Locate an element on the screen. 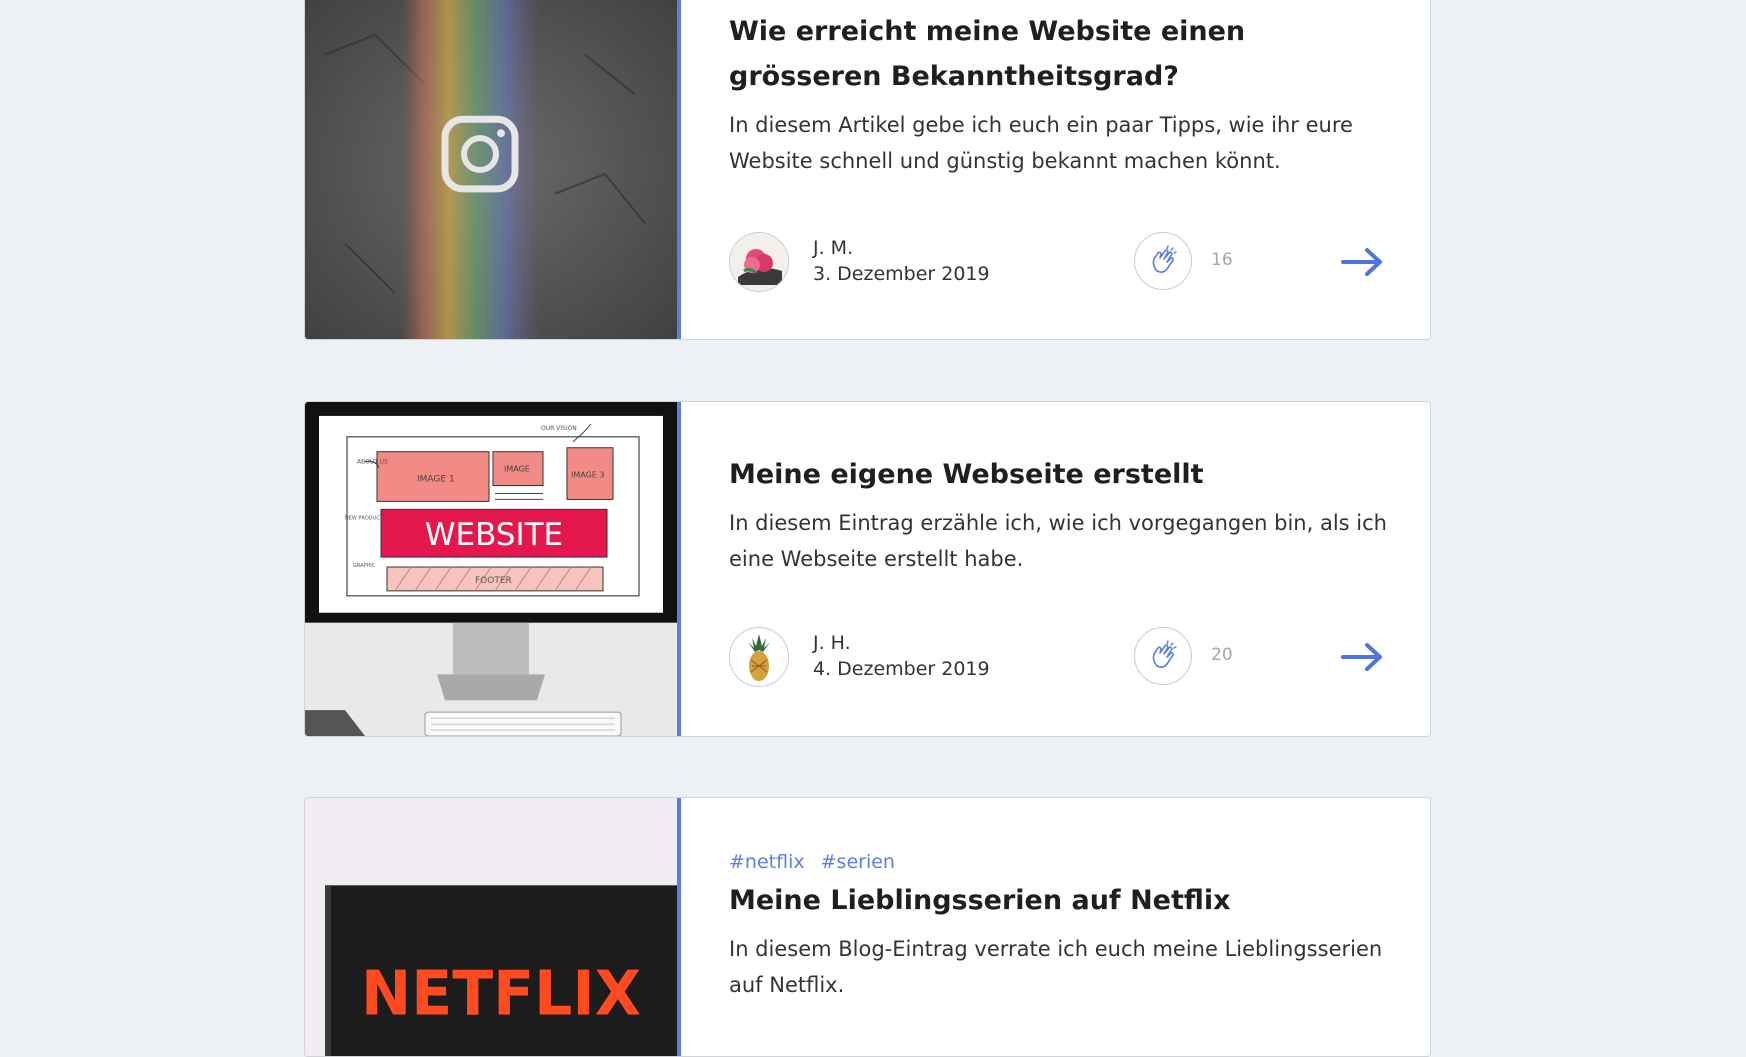 Image resolution: width=1746 pixels, height=1057 pixels. post-date: 3. Dezember 2019 is located at coordinates (901, 274).